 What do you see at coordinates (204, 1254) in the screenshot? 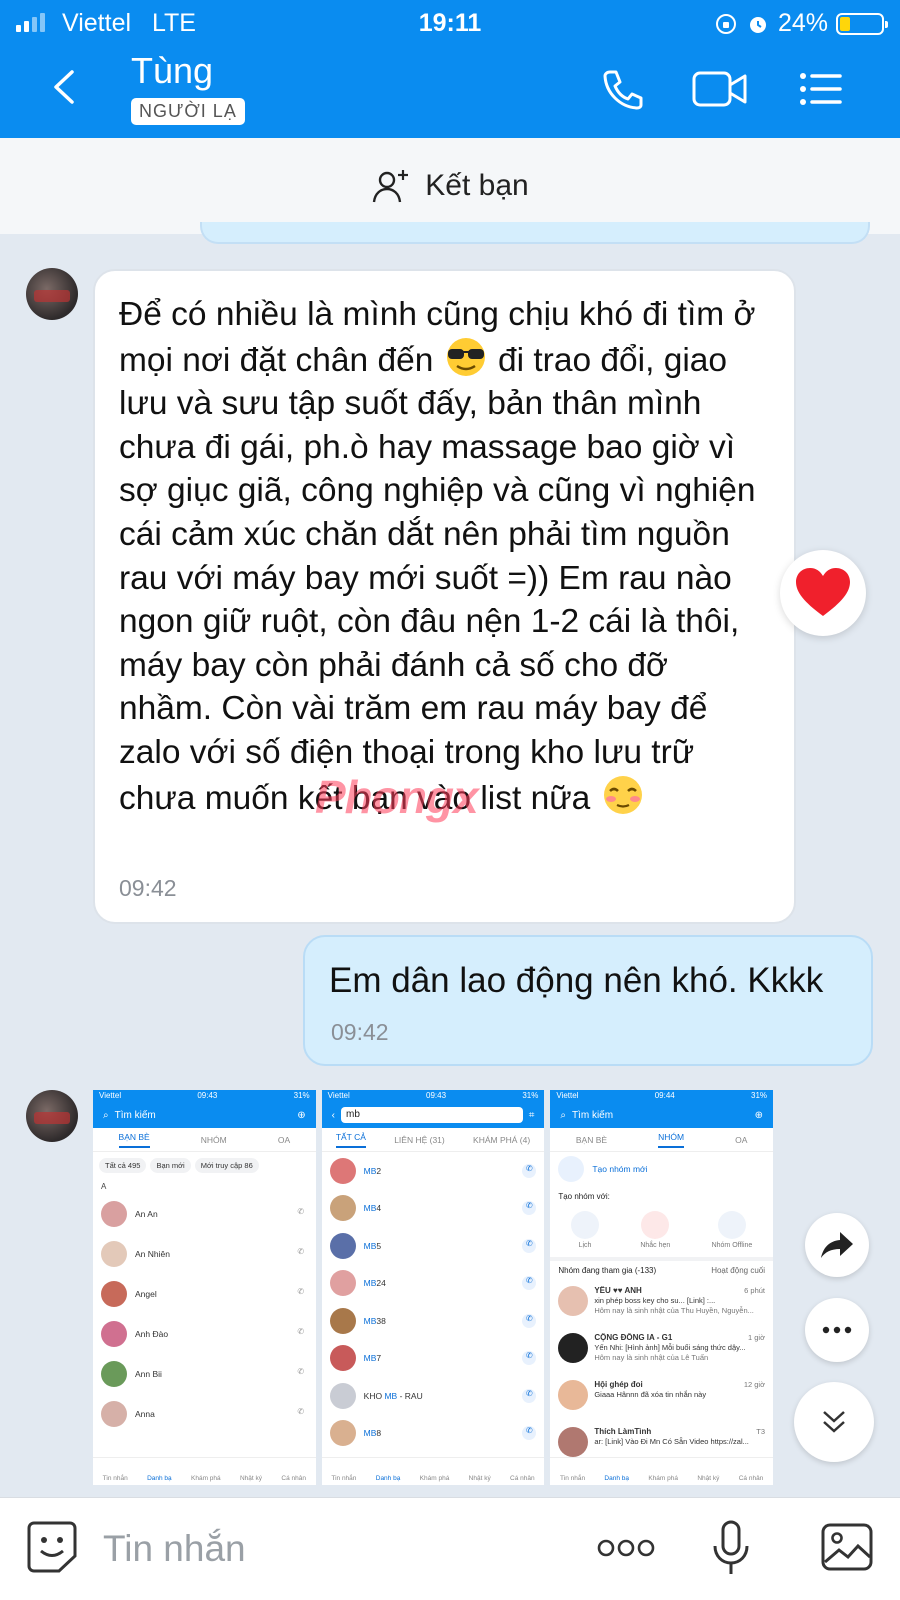
I see `list-item: An Nhiên ✆` at bounding box center [204, 1254].